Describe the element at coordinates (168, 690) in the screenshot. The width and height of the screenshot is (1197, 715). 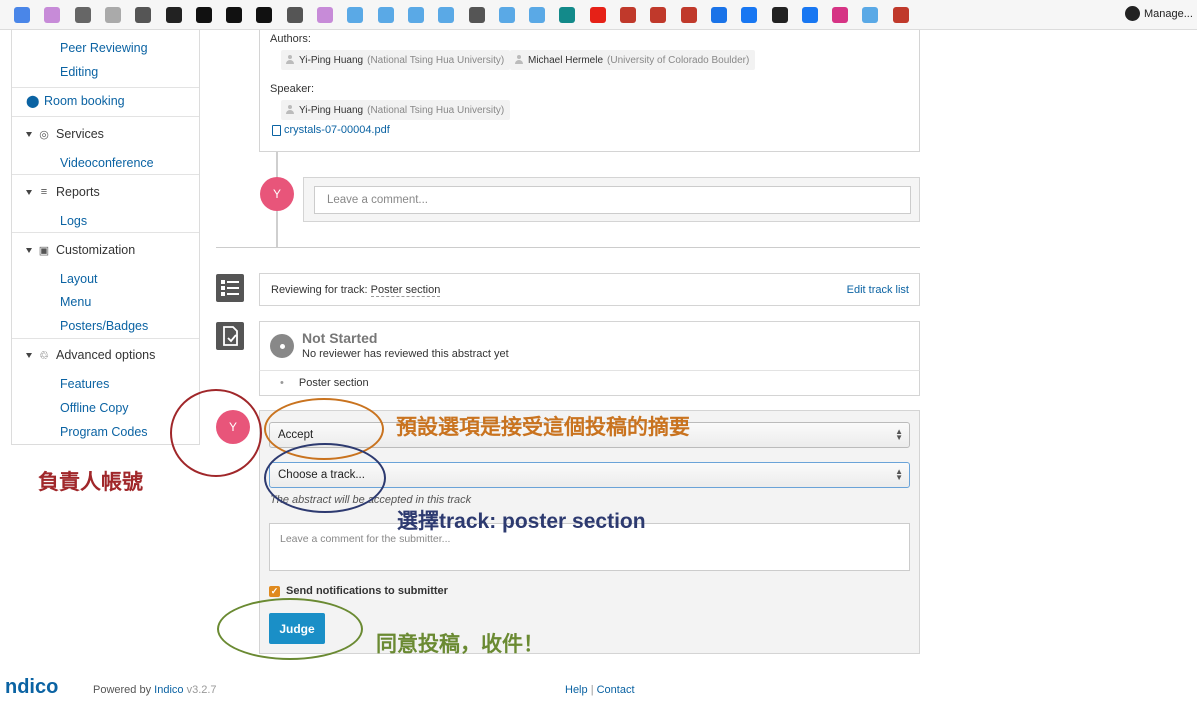
I see `indico-link: Indico` at that location.